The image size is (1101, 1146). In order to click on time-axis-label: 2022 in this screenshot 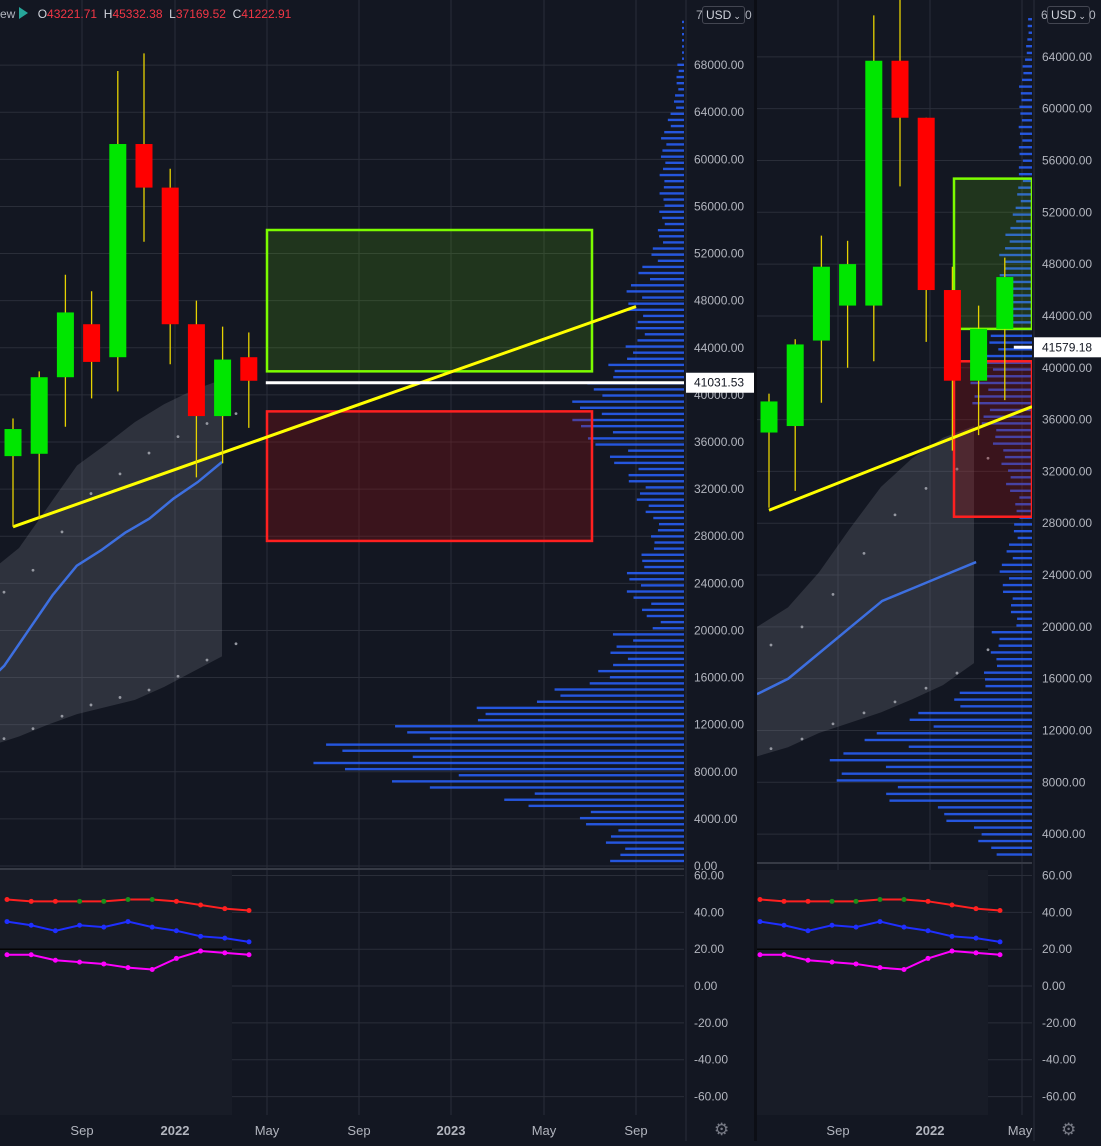, I will do `click(175, 1130)`.